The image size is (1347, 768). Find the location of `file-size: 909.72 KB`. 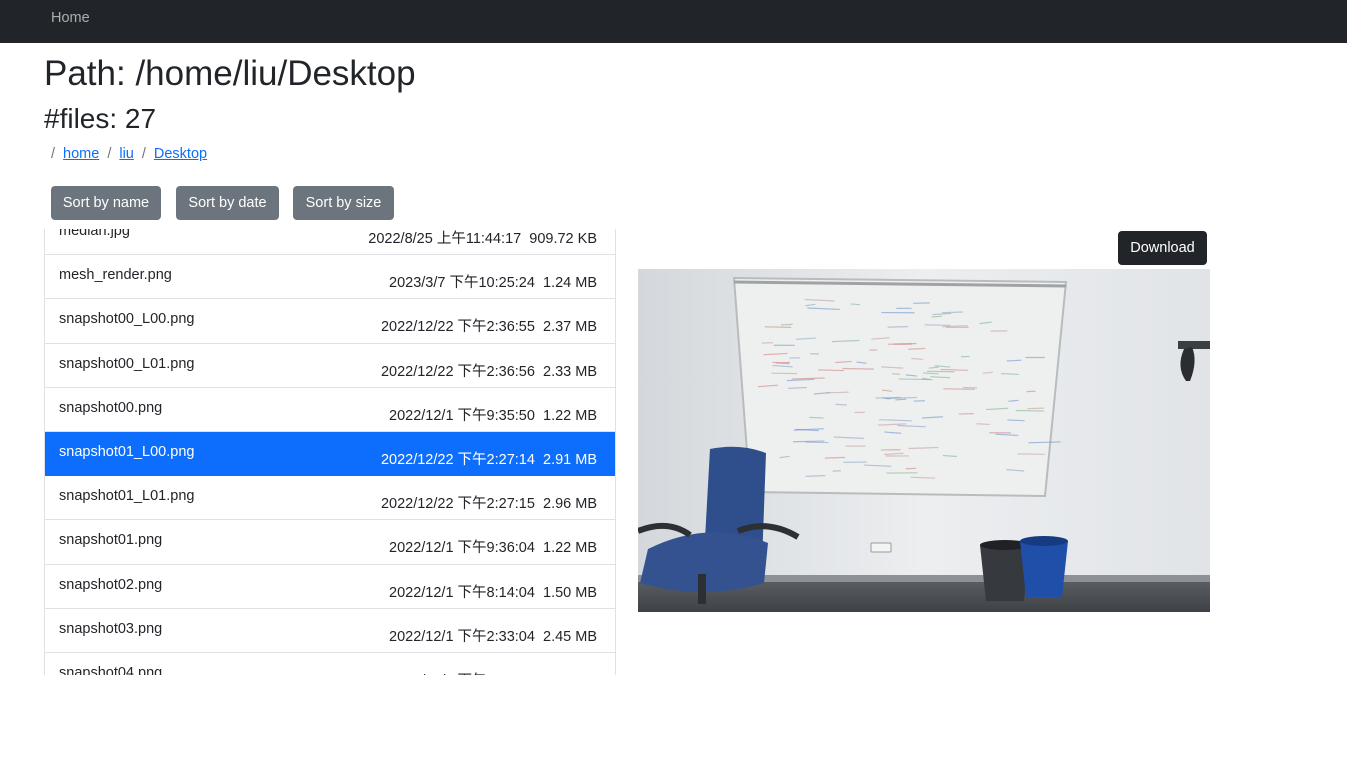

file-size: 909.72 KB is located at coordinates (563, 239).